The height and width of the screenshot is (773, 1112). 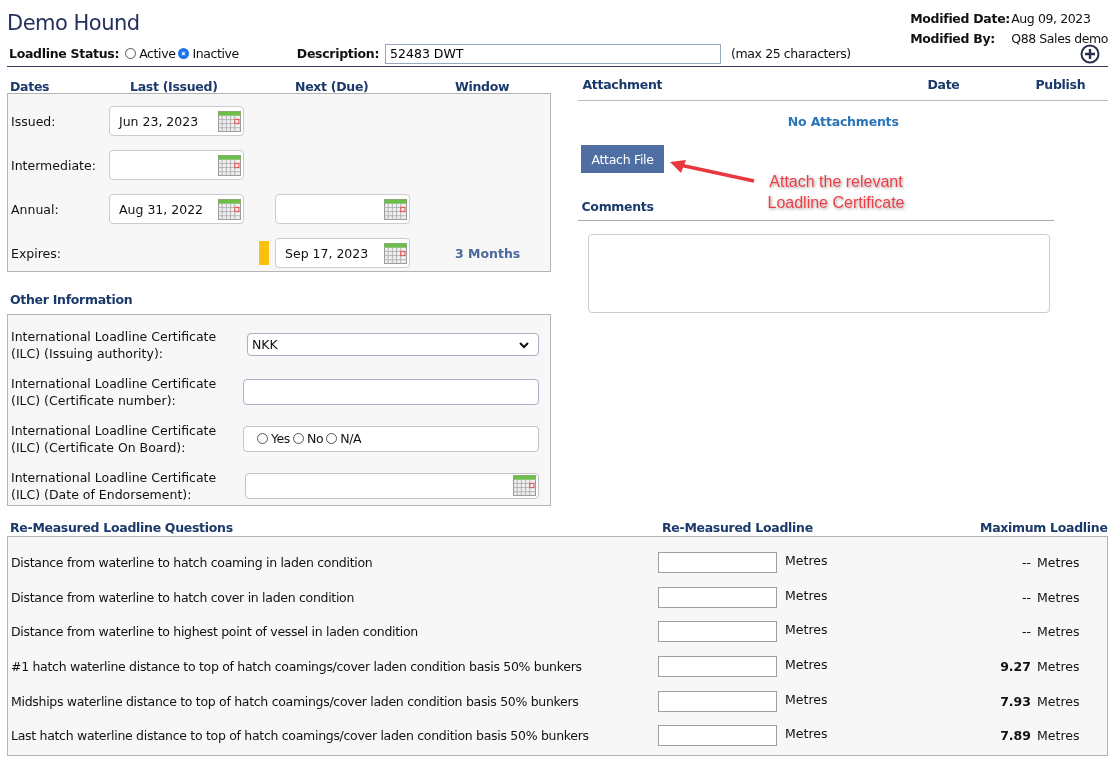 I want to click on question-text: Distance from waterline to hatch cover in laden condition, so click(x=183, y=597).